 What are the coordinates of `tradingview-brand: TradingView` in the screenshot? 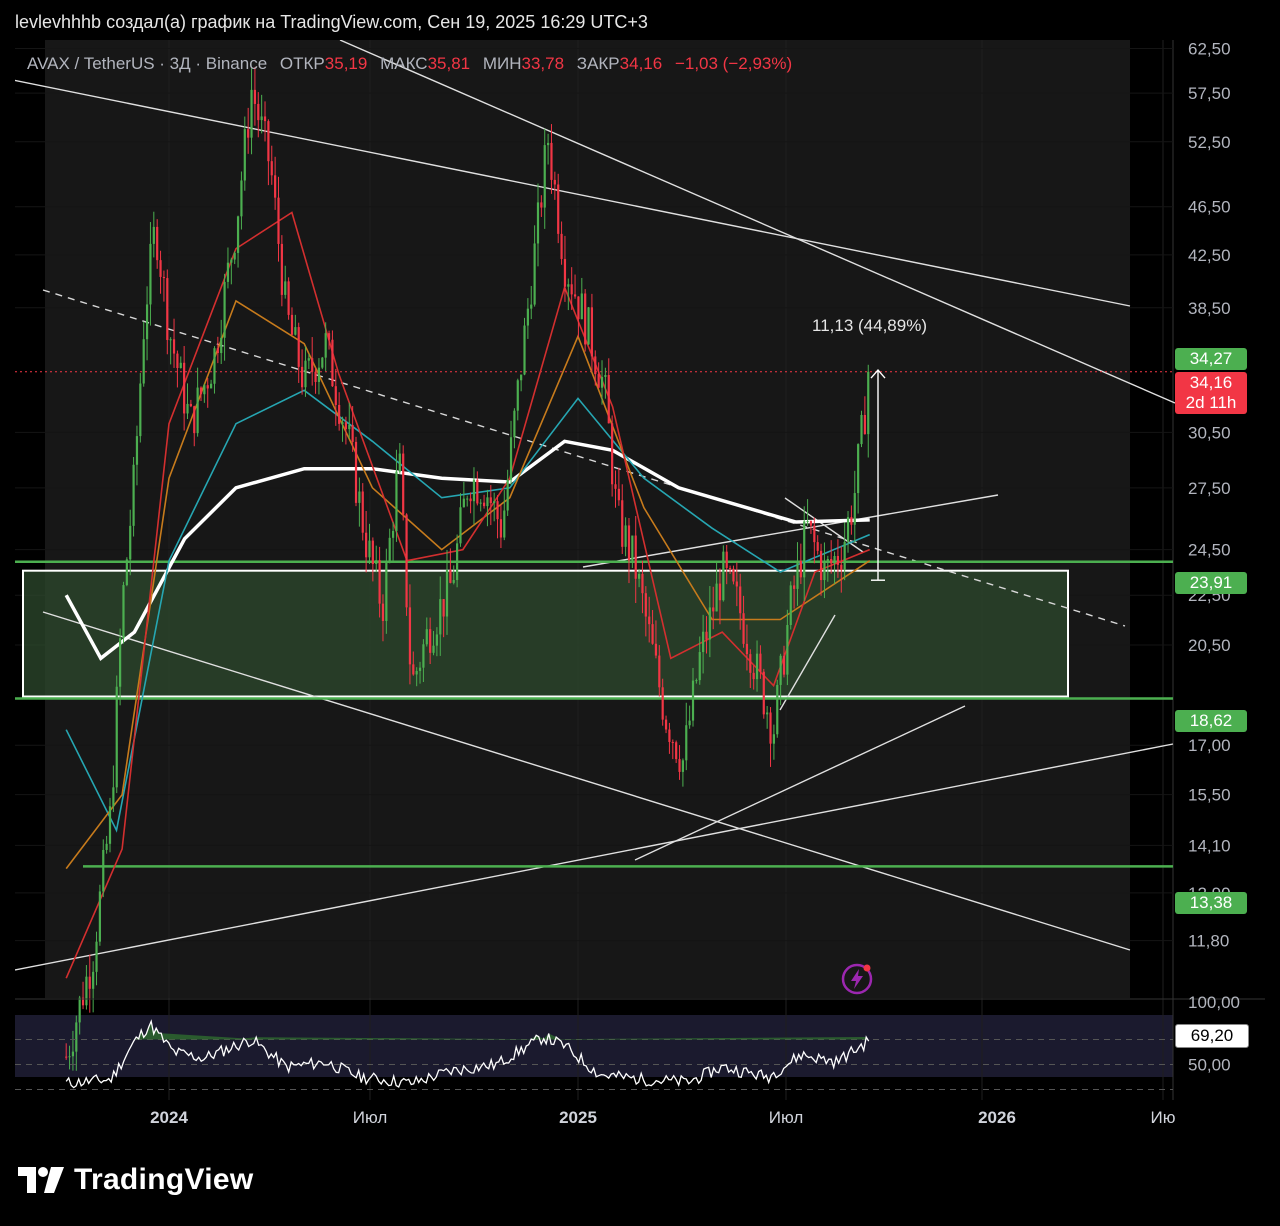 It's located at (135, 1180).